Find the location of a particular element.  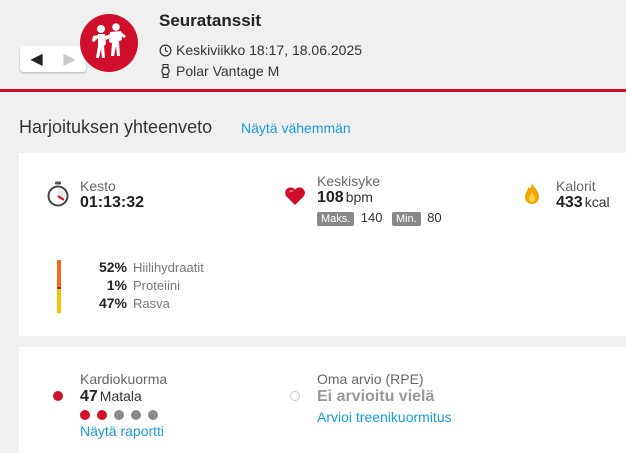

clock-icon is located at coordinates (165, 50).